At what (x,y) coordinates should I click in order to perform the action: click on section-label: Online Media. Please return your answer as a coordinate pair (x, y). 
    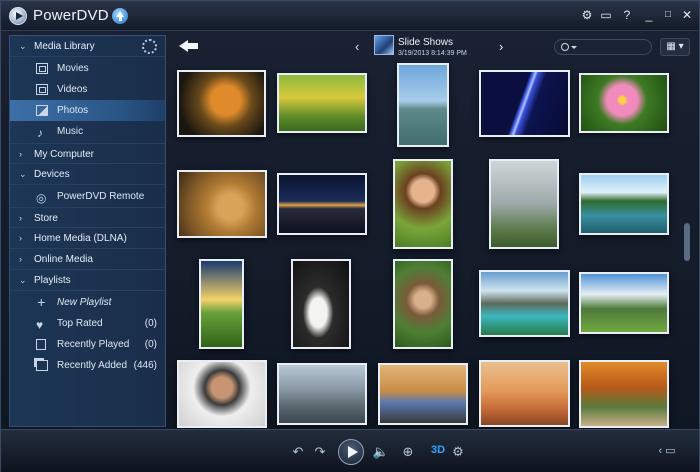
    Looking at the image, I should click on (63, 259).